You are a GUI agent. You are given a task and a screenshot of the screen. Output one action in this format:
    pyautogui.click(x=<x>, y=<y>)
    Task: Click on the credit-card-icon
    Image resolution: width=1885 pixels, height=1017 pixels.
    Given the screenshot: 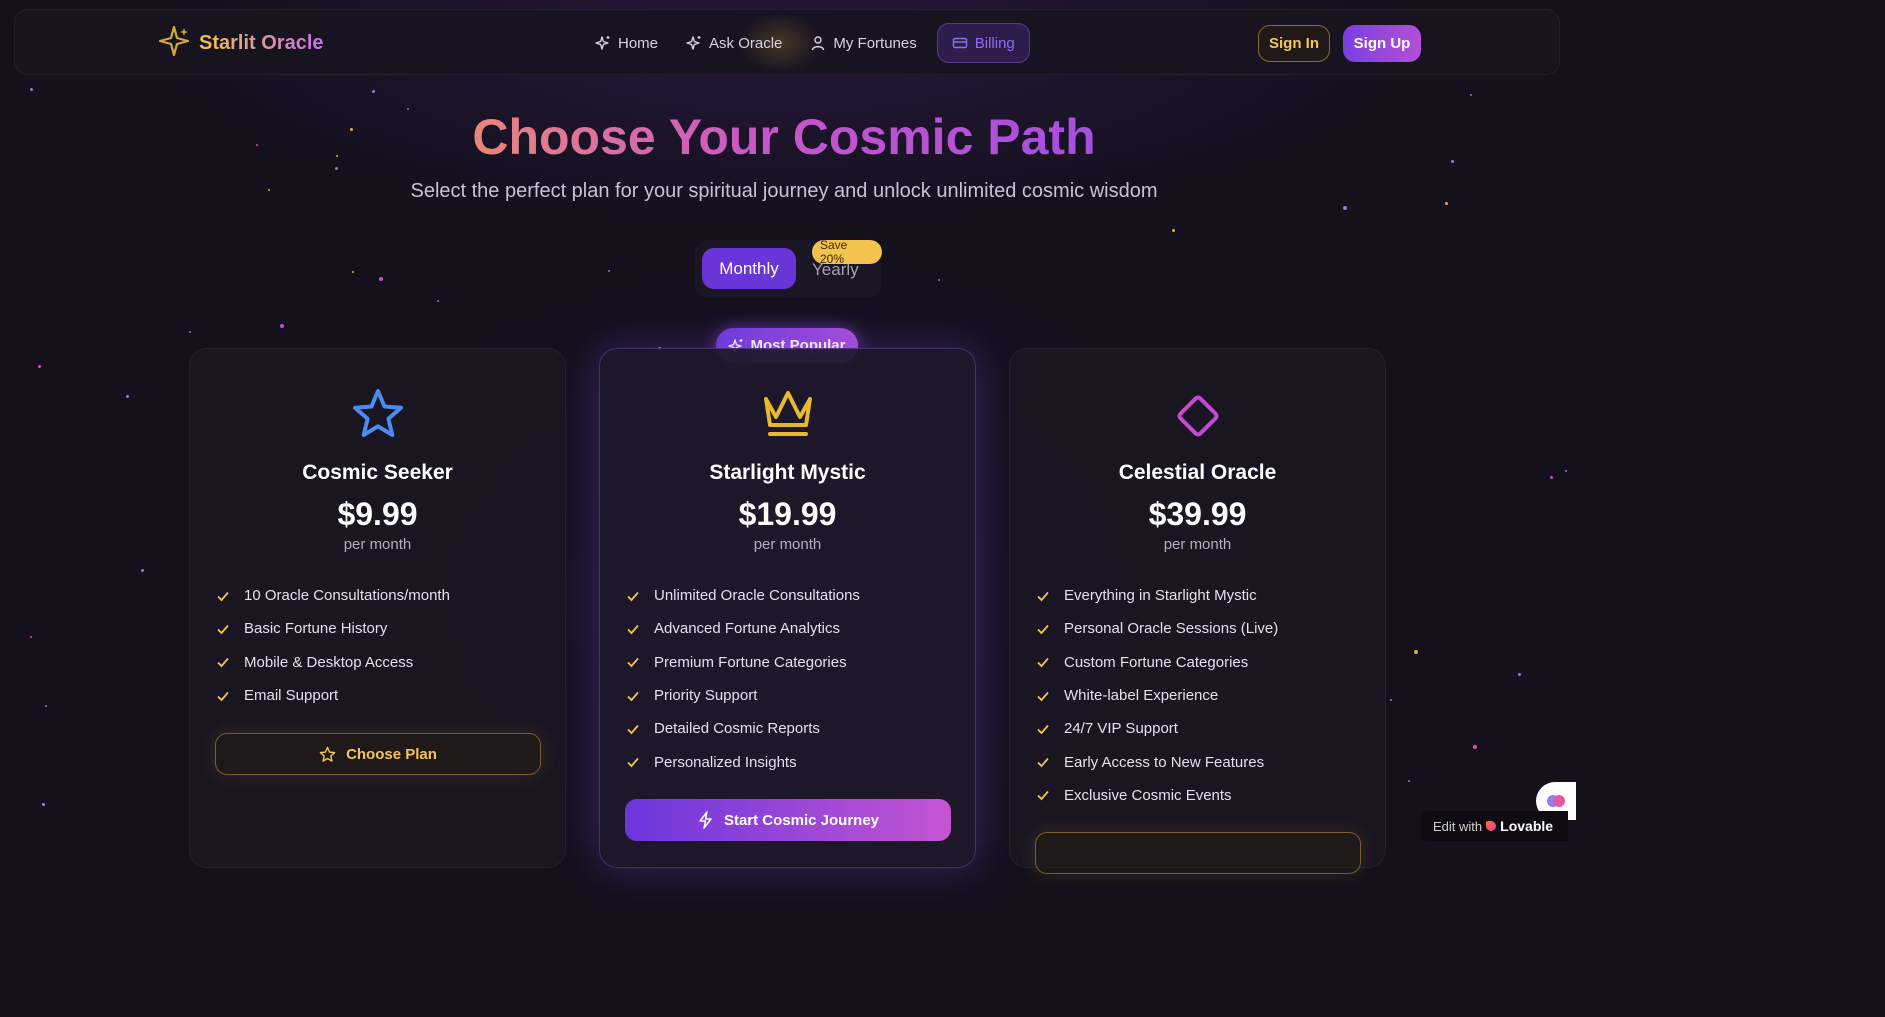 What is the action you would take?
    pyautogui.click(x=959, y=43)
    